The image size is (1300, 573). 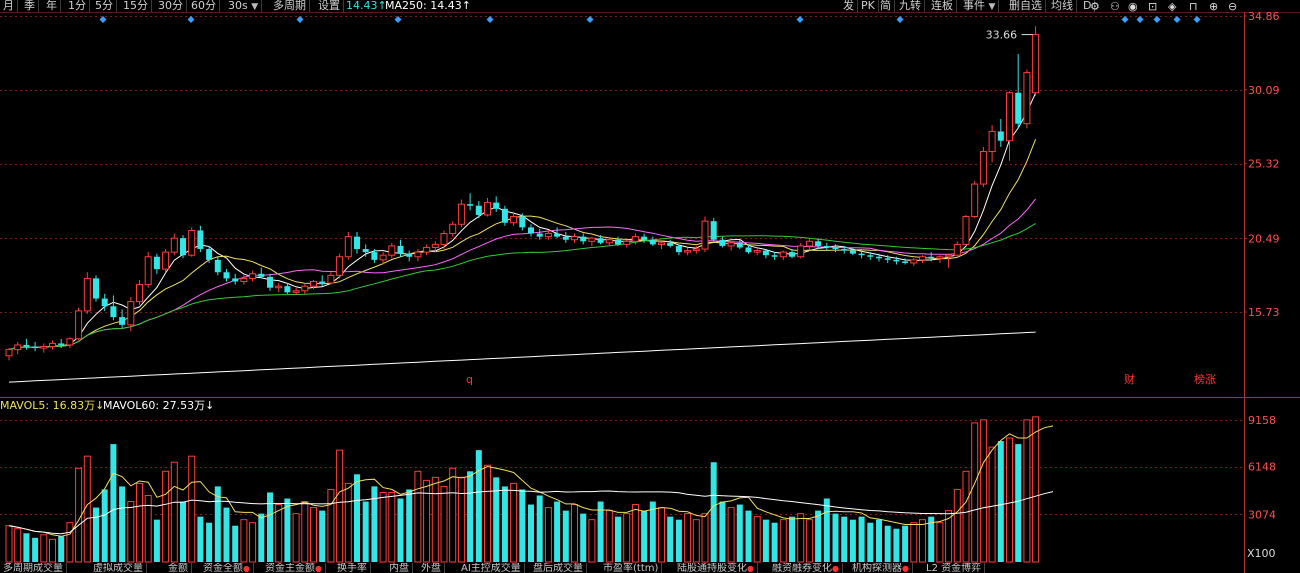 I want to click on jiuzhuan-button: 九转, so click(x=910, y=6).